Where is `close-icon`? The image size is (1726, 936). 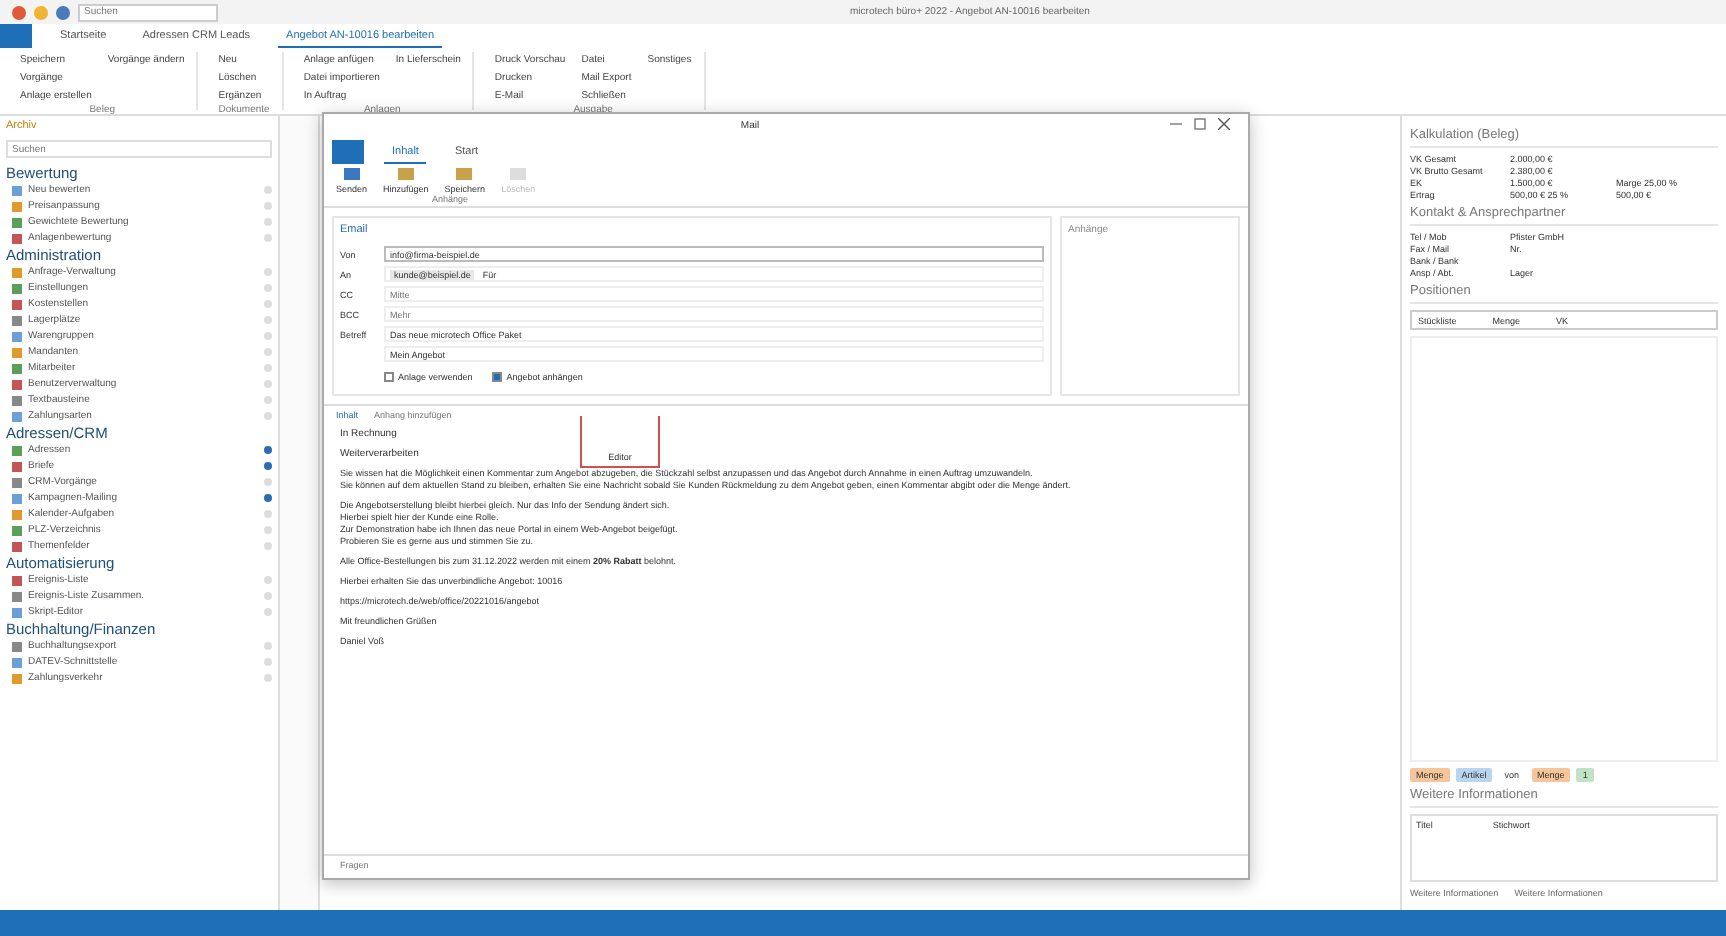
close-icon is located at coordinates (1224, 124).